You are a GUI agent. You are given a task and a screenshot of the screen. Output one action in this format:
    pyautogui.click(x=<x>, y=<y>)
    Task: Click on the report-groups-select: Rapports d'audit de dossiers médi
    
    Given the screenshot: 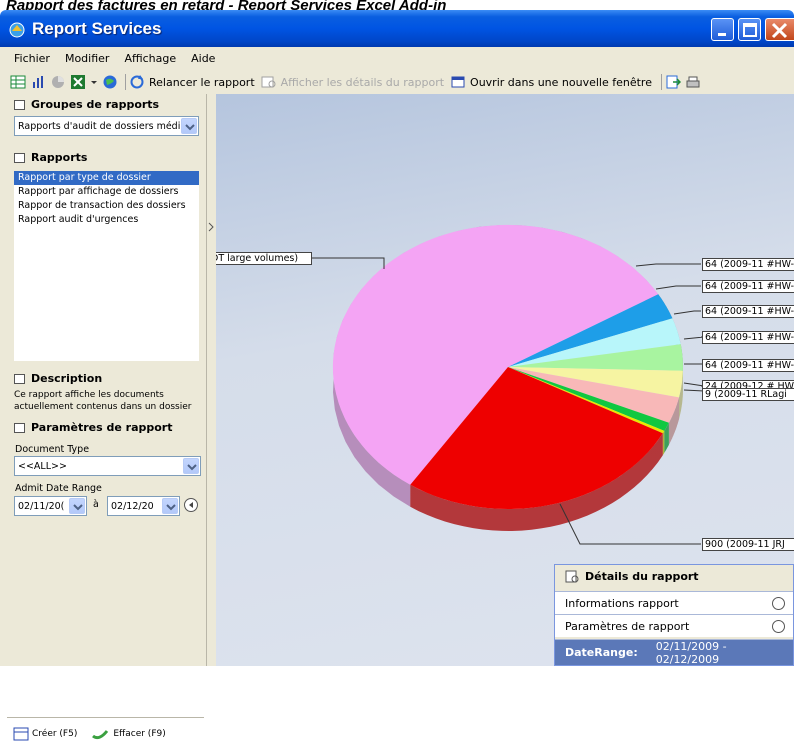 What is the action you would take?
    pyautogui.click(x=106, y=126)
    